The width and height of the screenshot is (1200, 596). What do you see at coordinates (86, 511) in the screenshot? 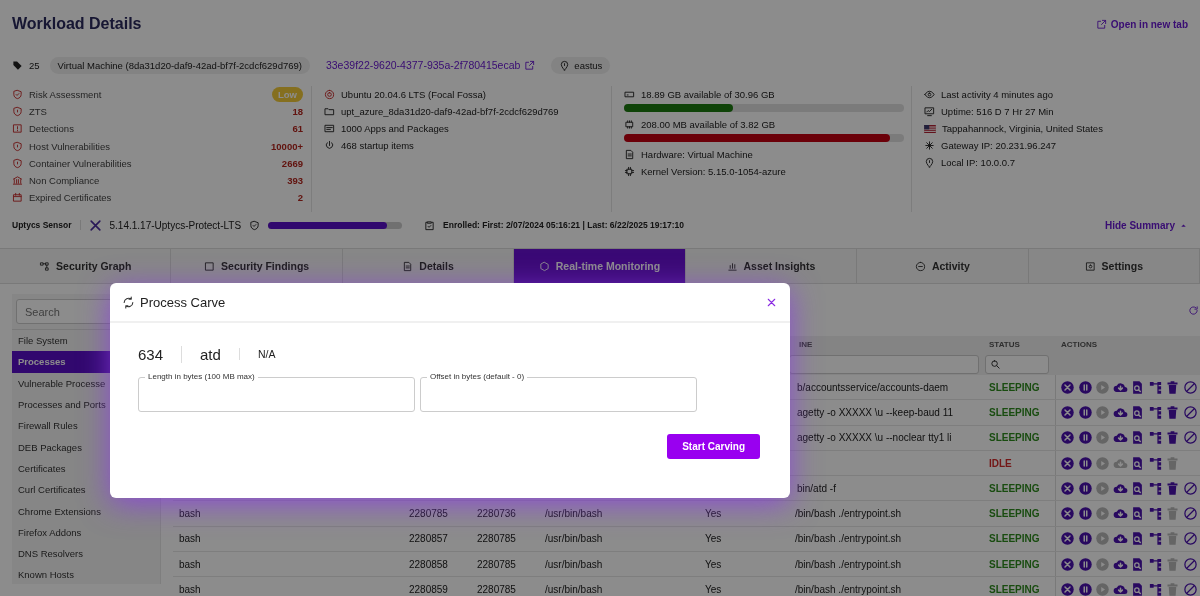
I see `sidebar-item: Chrome Extensions` at bounding box center [86, 511].